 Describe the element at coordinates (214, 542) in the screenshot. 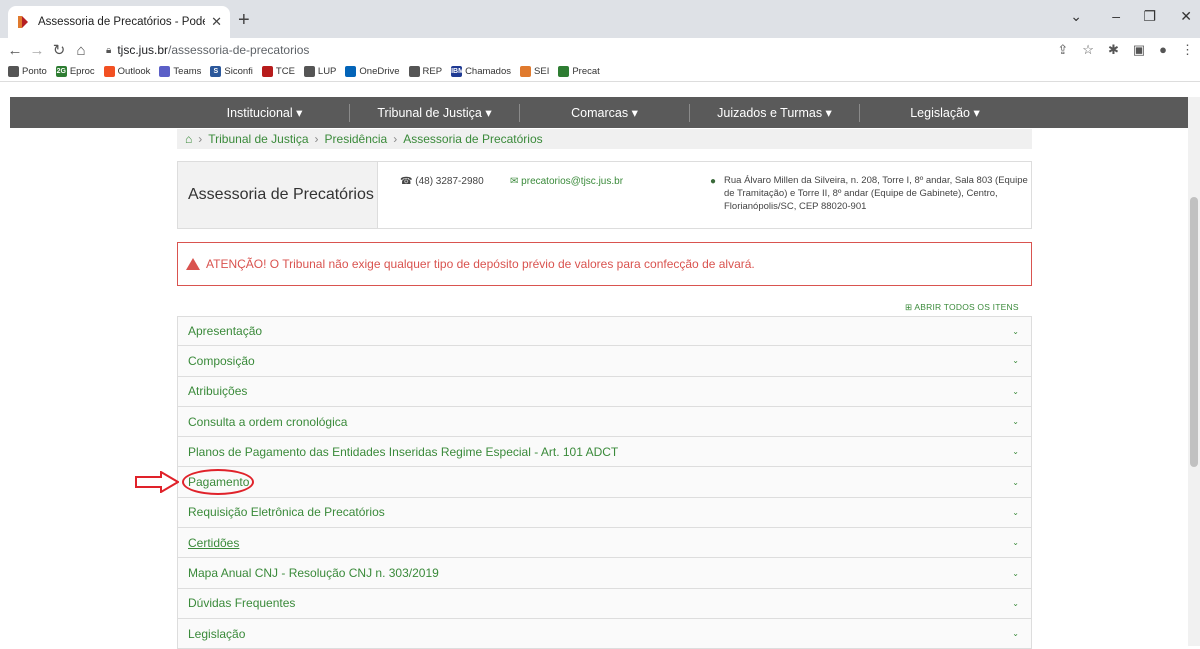

I see `accordion-item-label: Certidões` at that location.